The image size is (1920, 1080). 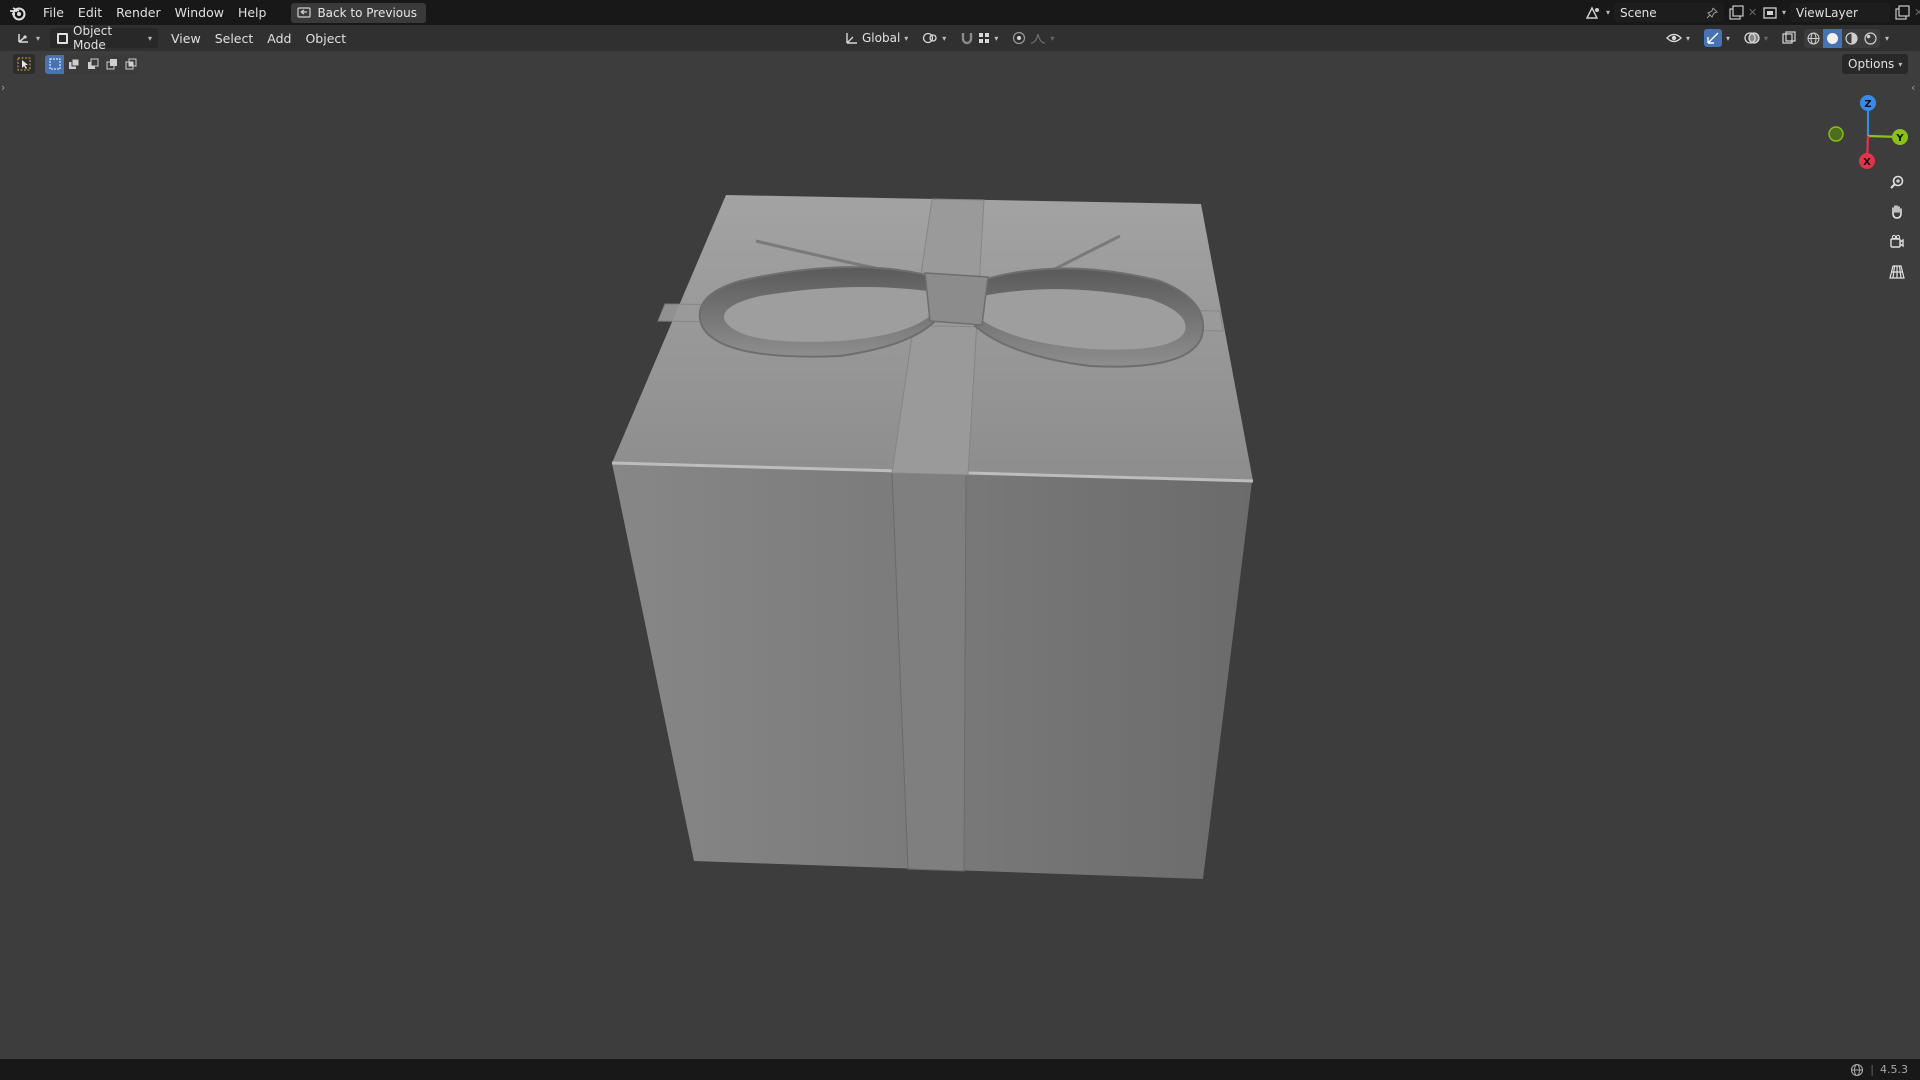 What do you see at coordinates (1728, 38) in the screenshot?
I see `gizmo-chevron-down-icon: ▾` at bounding box center [1728, 38].